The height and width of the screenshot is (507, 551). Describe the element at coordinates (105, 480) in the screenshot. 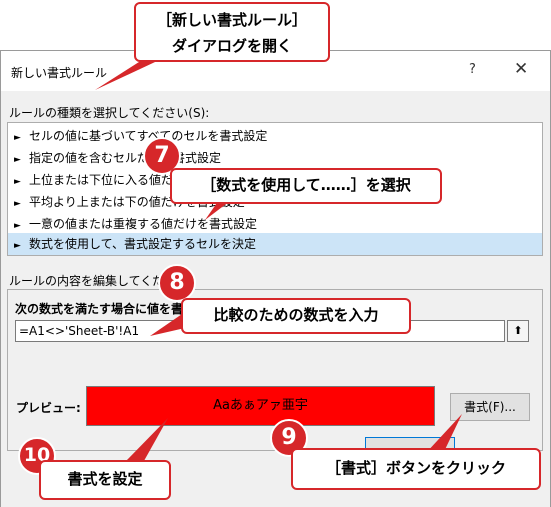

I see `callout-step-10: 書式を設定` at that location.